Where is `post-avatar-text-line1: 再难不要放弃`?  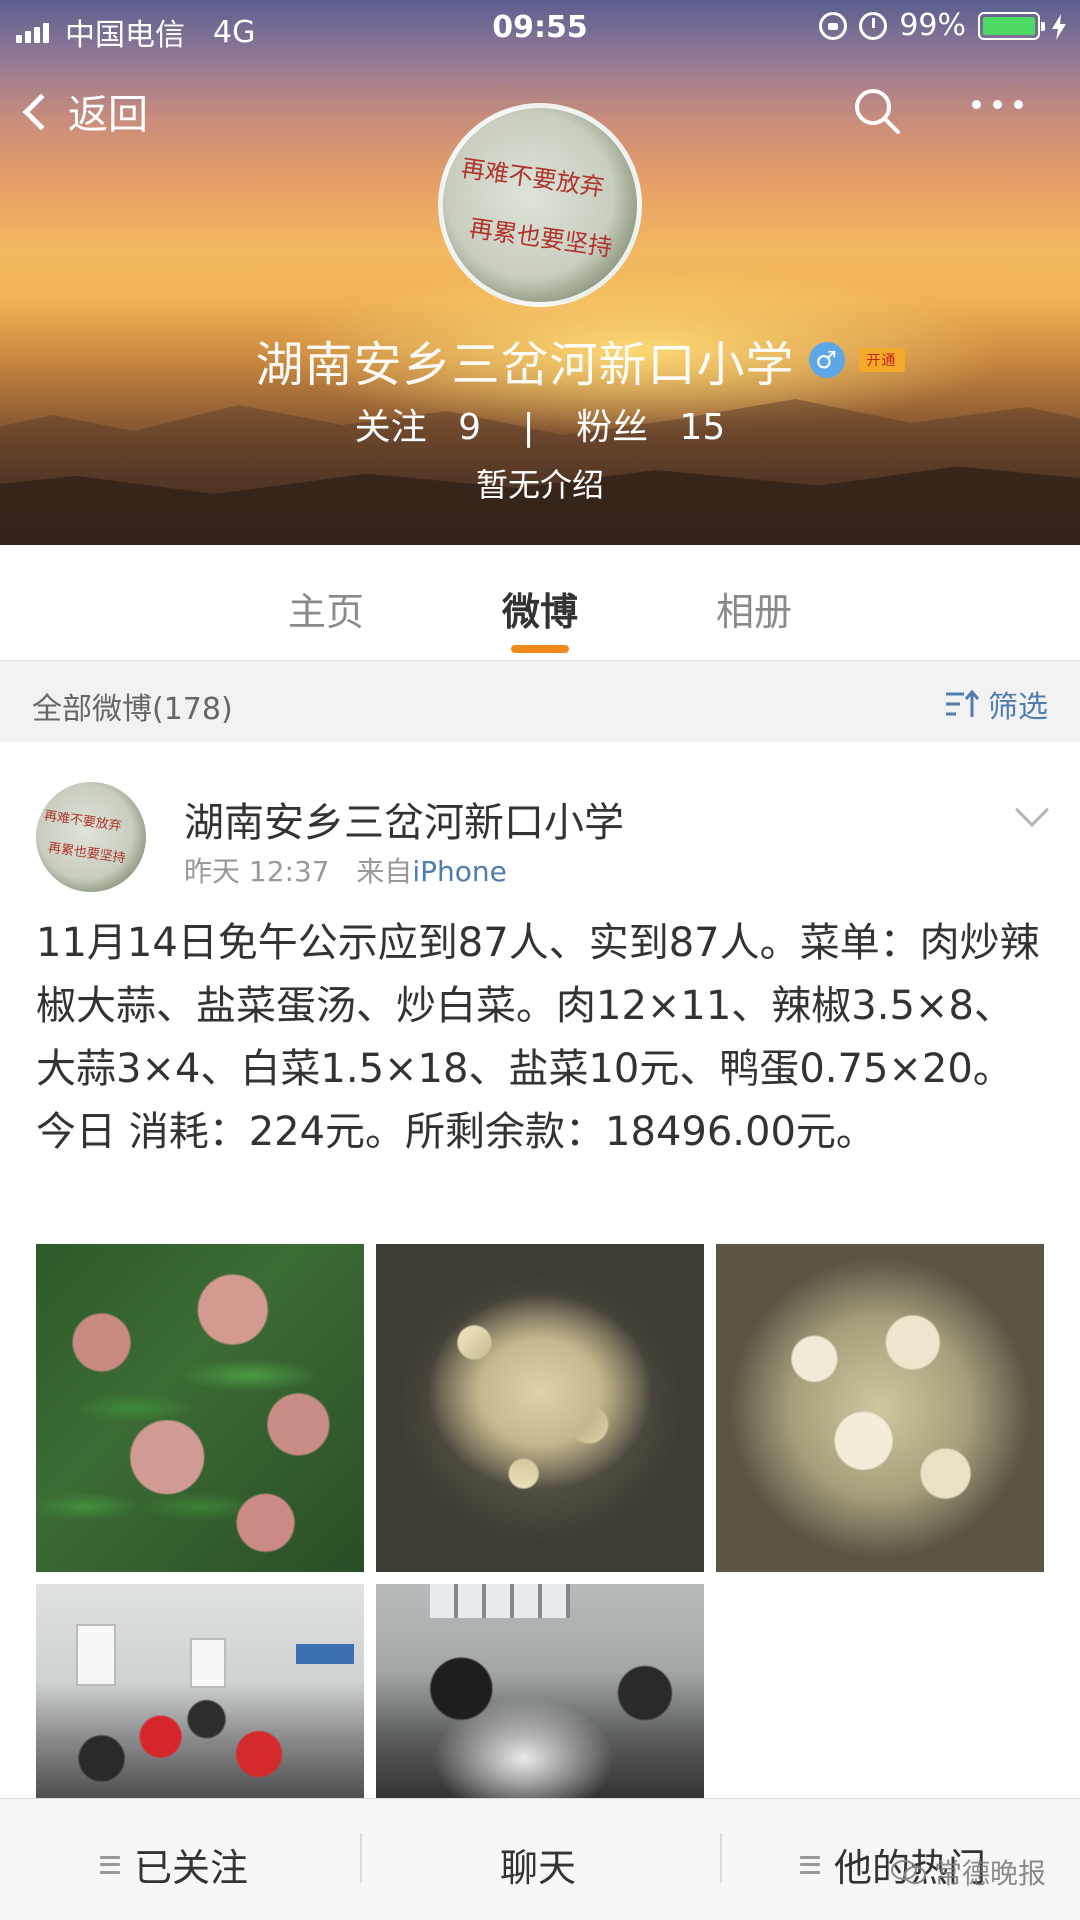
post-avatar-text-line1: 再难不要放弃 is located at coordinates (83, 821).